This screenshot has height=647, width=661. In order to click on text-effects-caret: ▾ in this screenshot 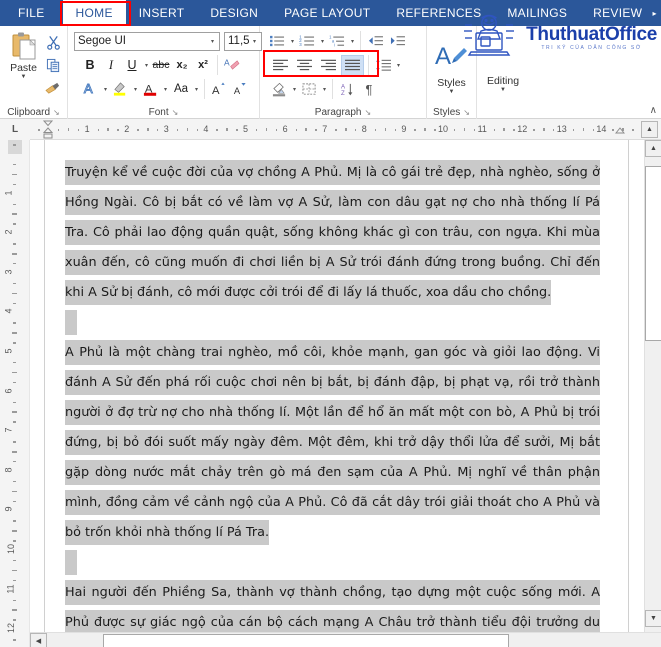, I will do `click(105, 89)`.